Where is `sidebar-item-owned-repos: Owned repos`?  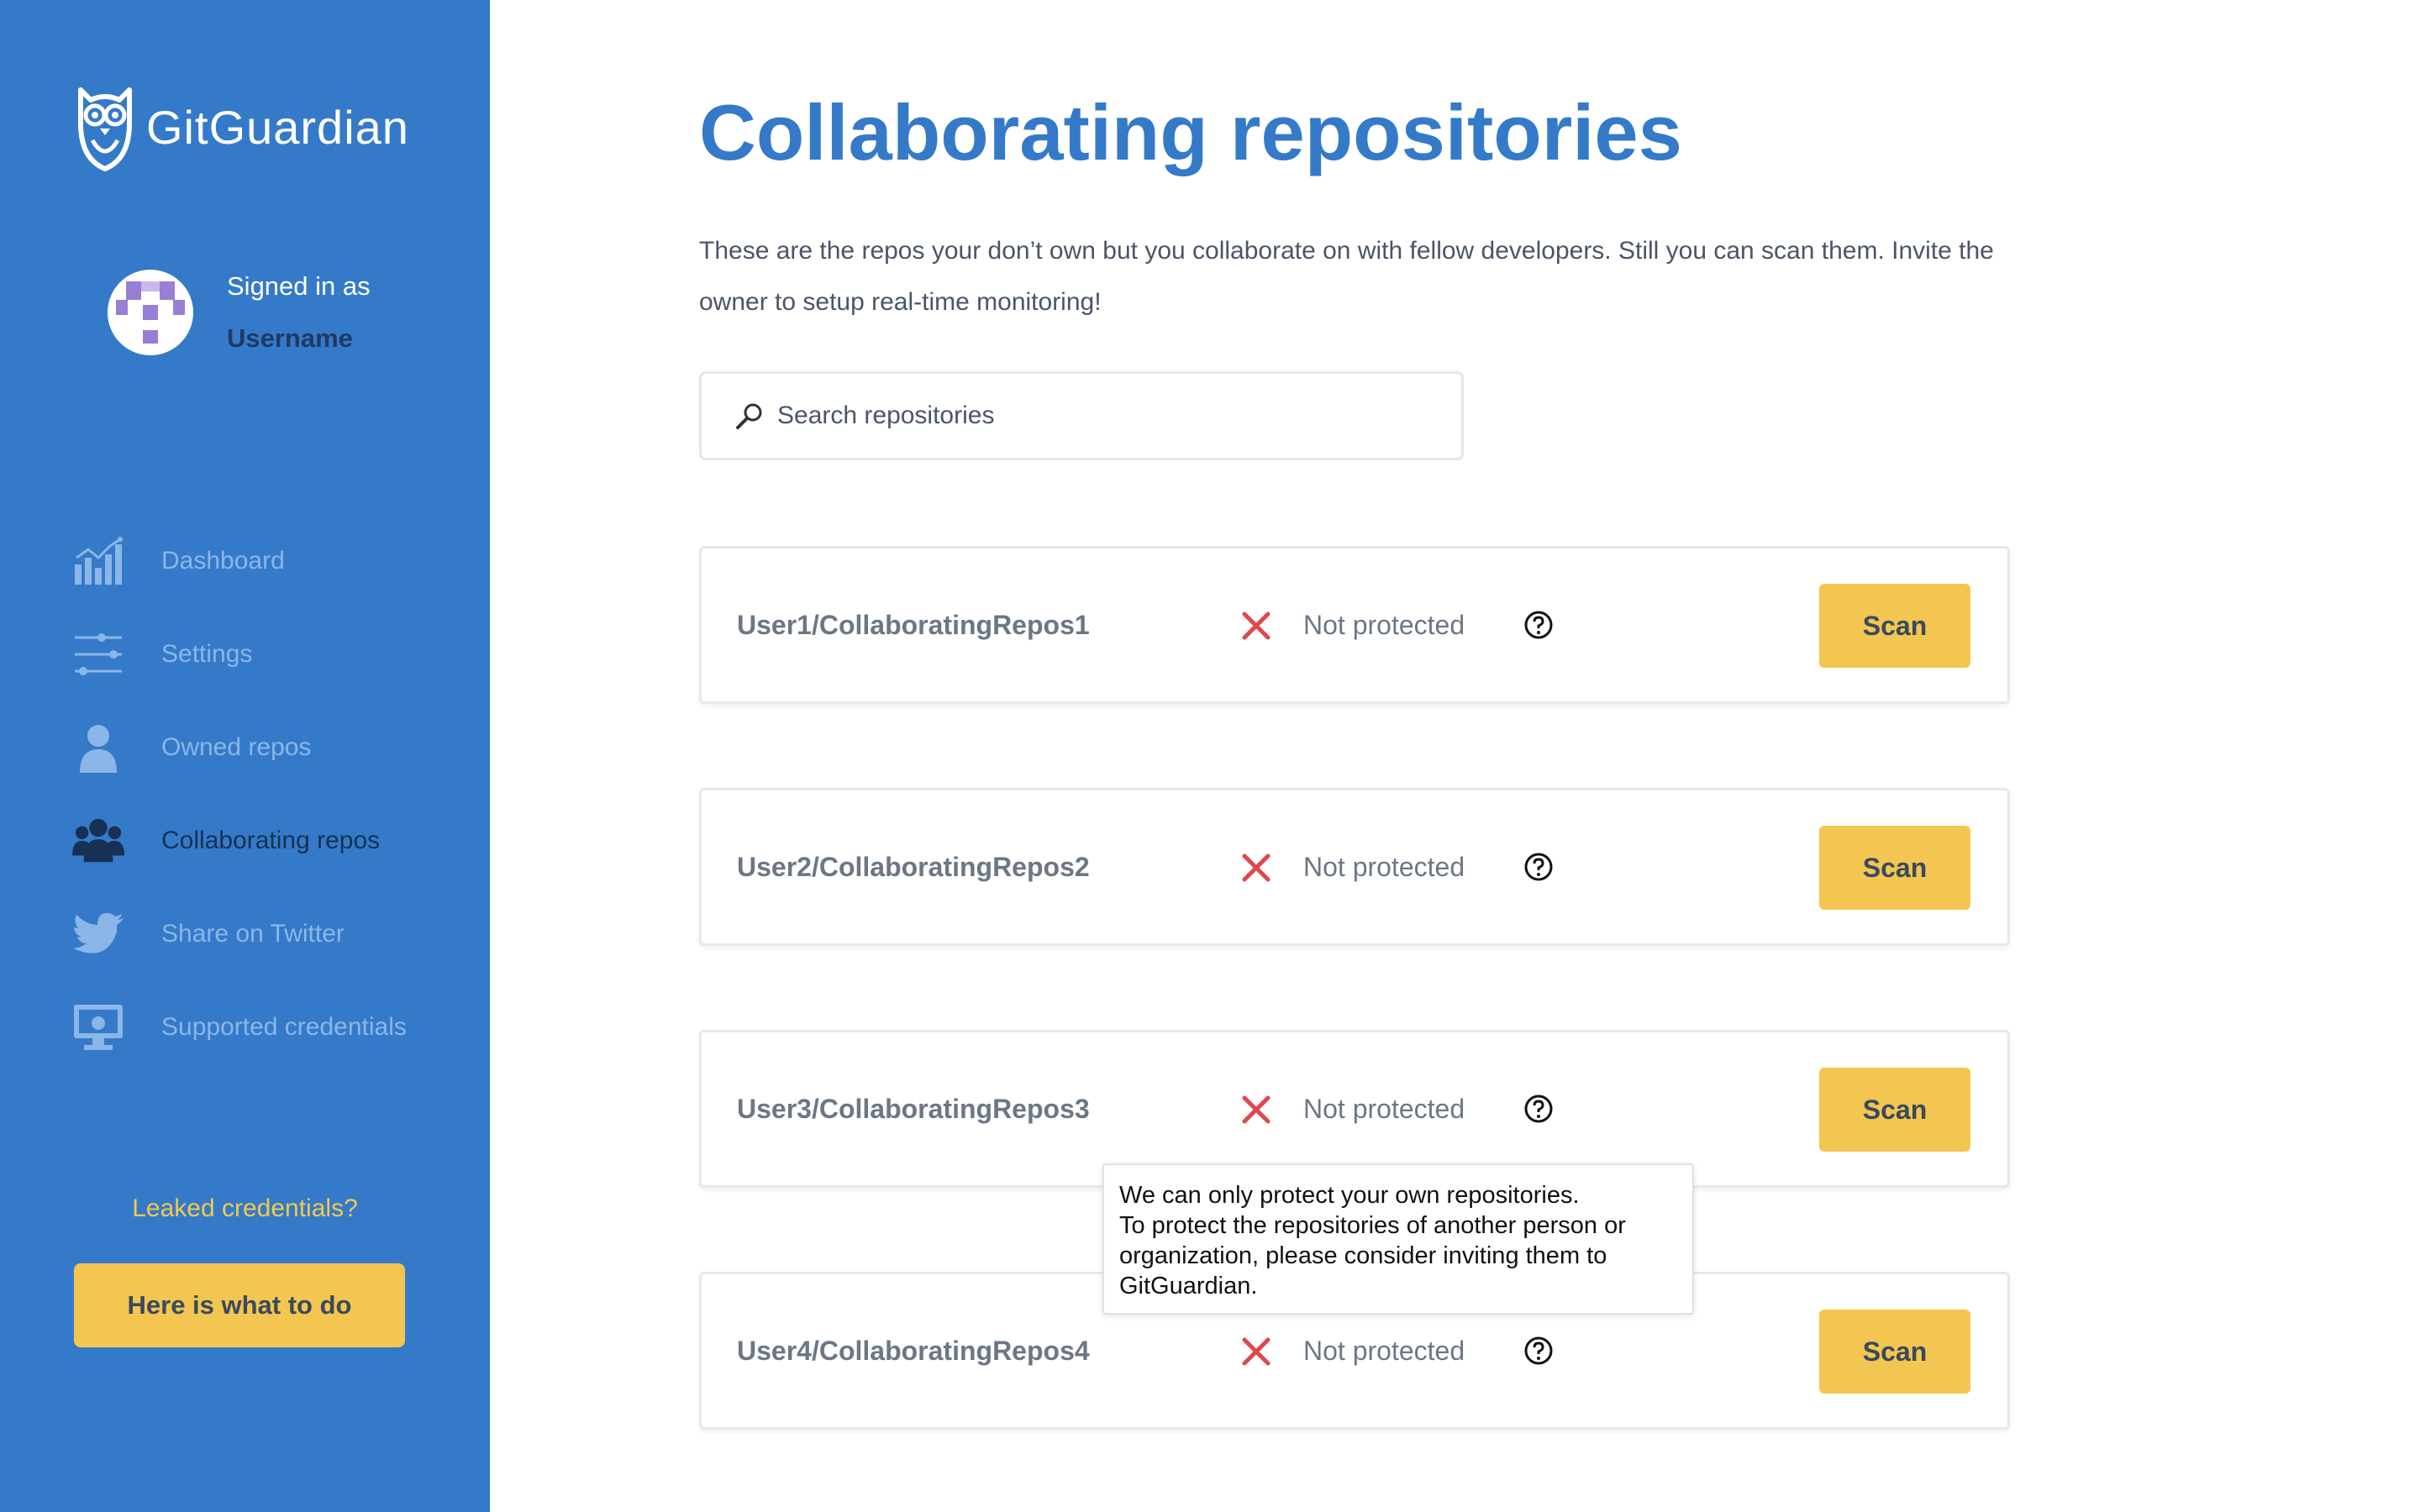 sidebar-item-owned-repos: Owned repos is located at coordinates (274, 747).